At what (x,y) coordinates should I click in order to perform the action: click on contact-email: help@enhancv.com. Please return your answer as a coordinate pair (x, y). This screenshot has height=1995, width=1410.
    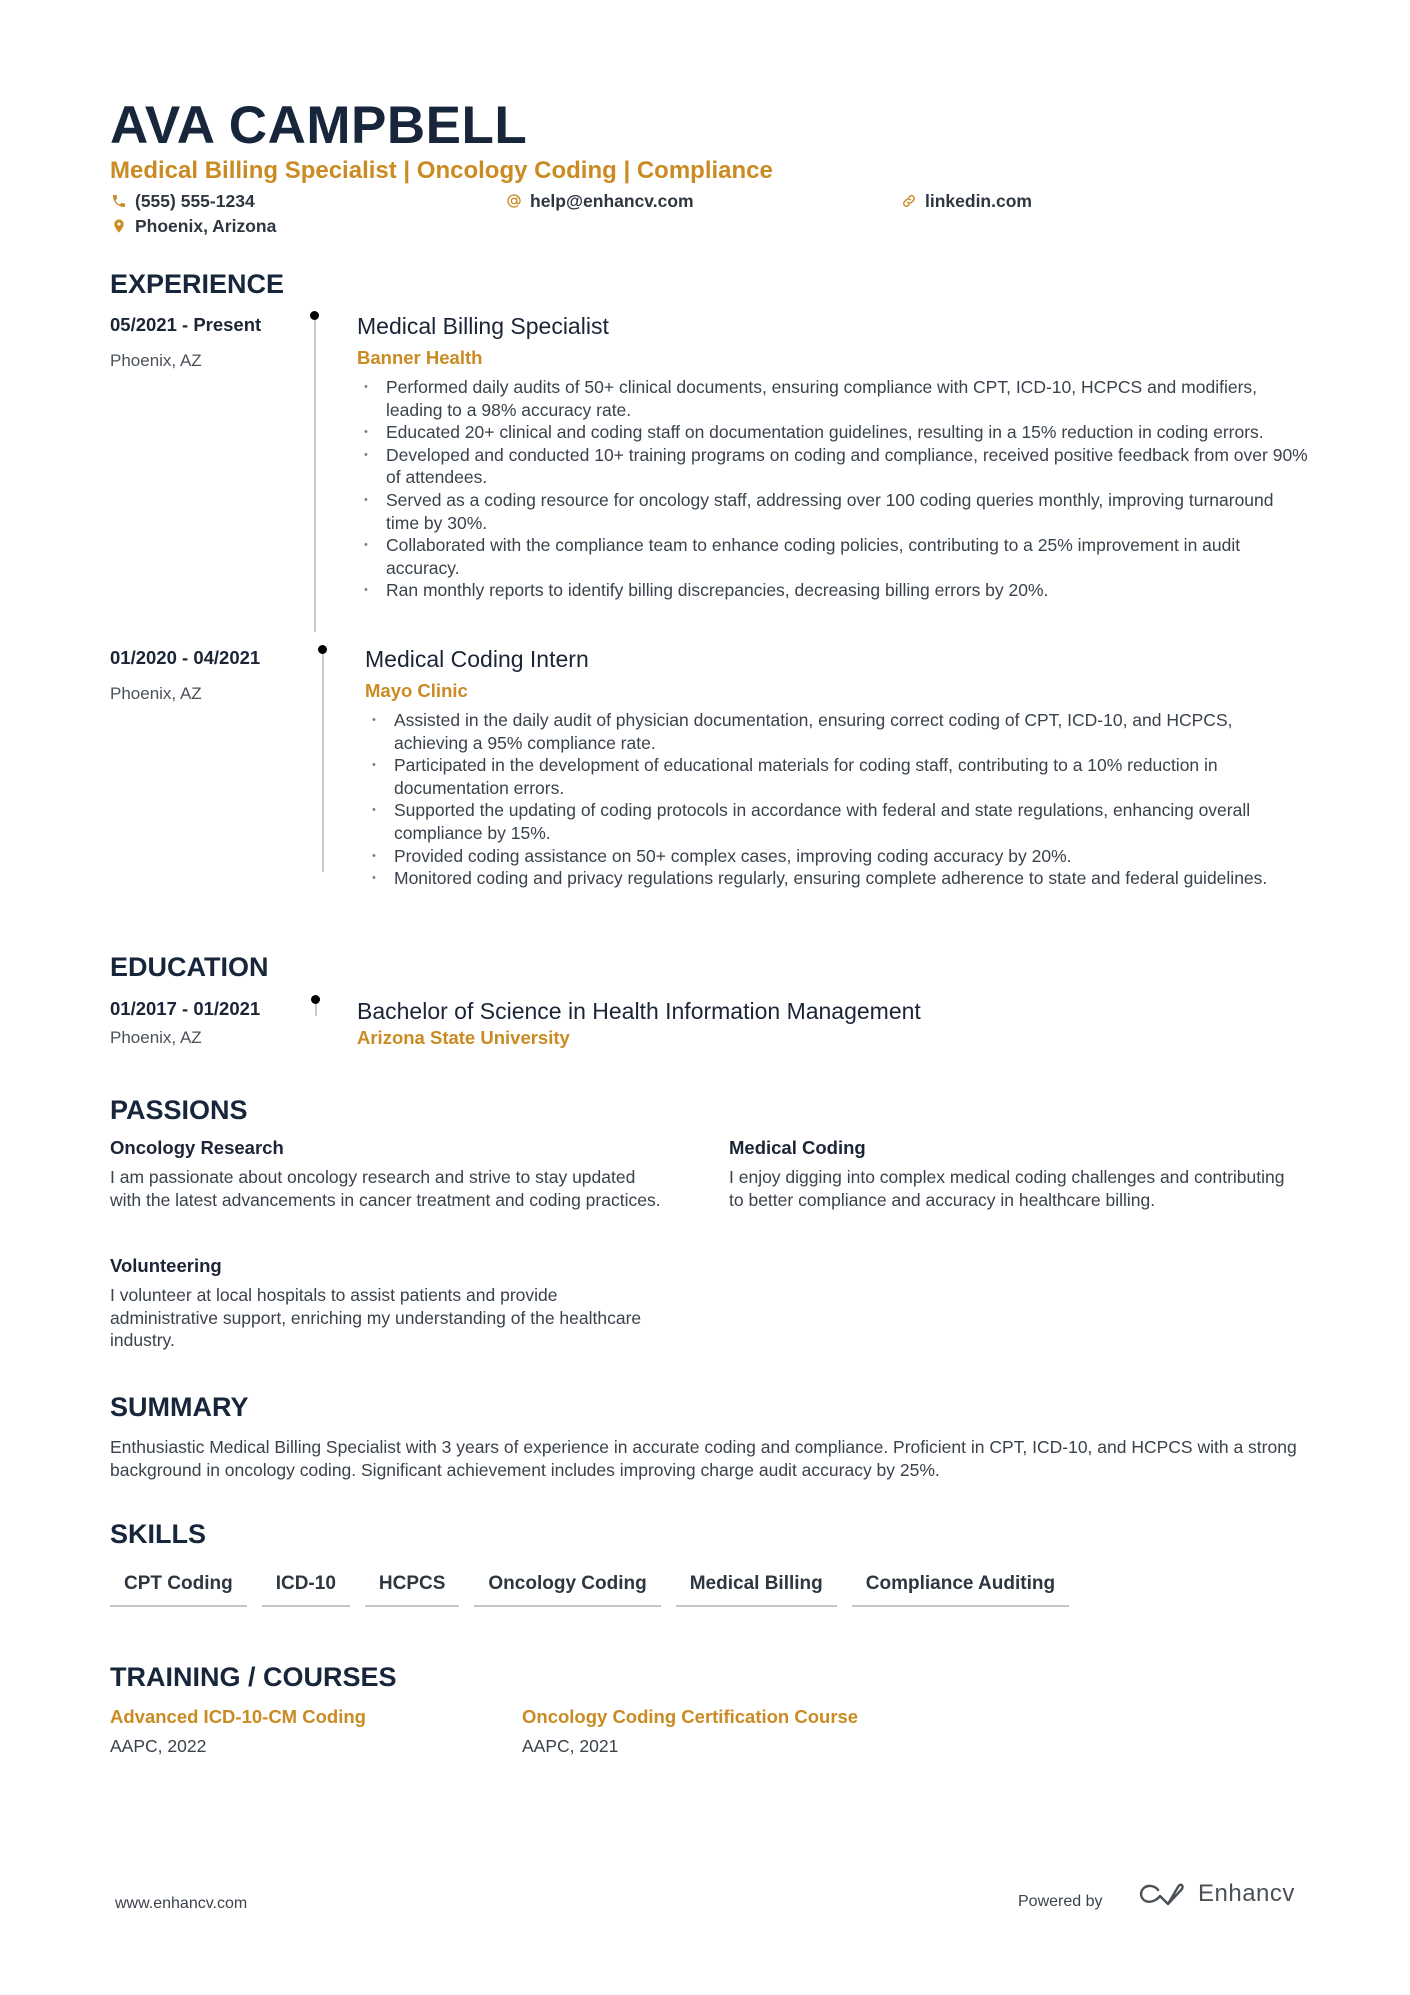
    Looking at the image, I should click on (600, 201).